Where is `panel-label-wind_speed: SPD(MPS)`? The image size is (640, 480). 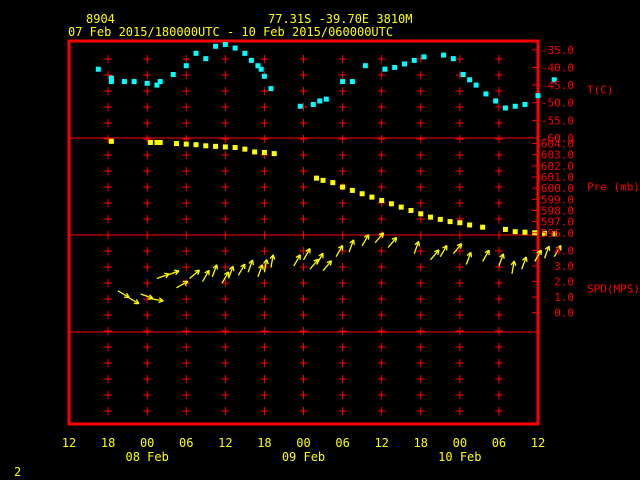
panel-label-wind_speed: SPD(MPS) is located at coordinates (613, 289).